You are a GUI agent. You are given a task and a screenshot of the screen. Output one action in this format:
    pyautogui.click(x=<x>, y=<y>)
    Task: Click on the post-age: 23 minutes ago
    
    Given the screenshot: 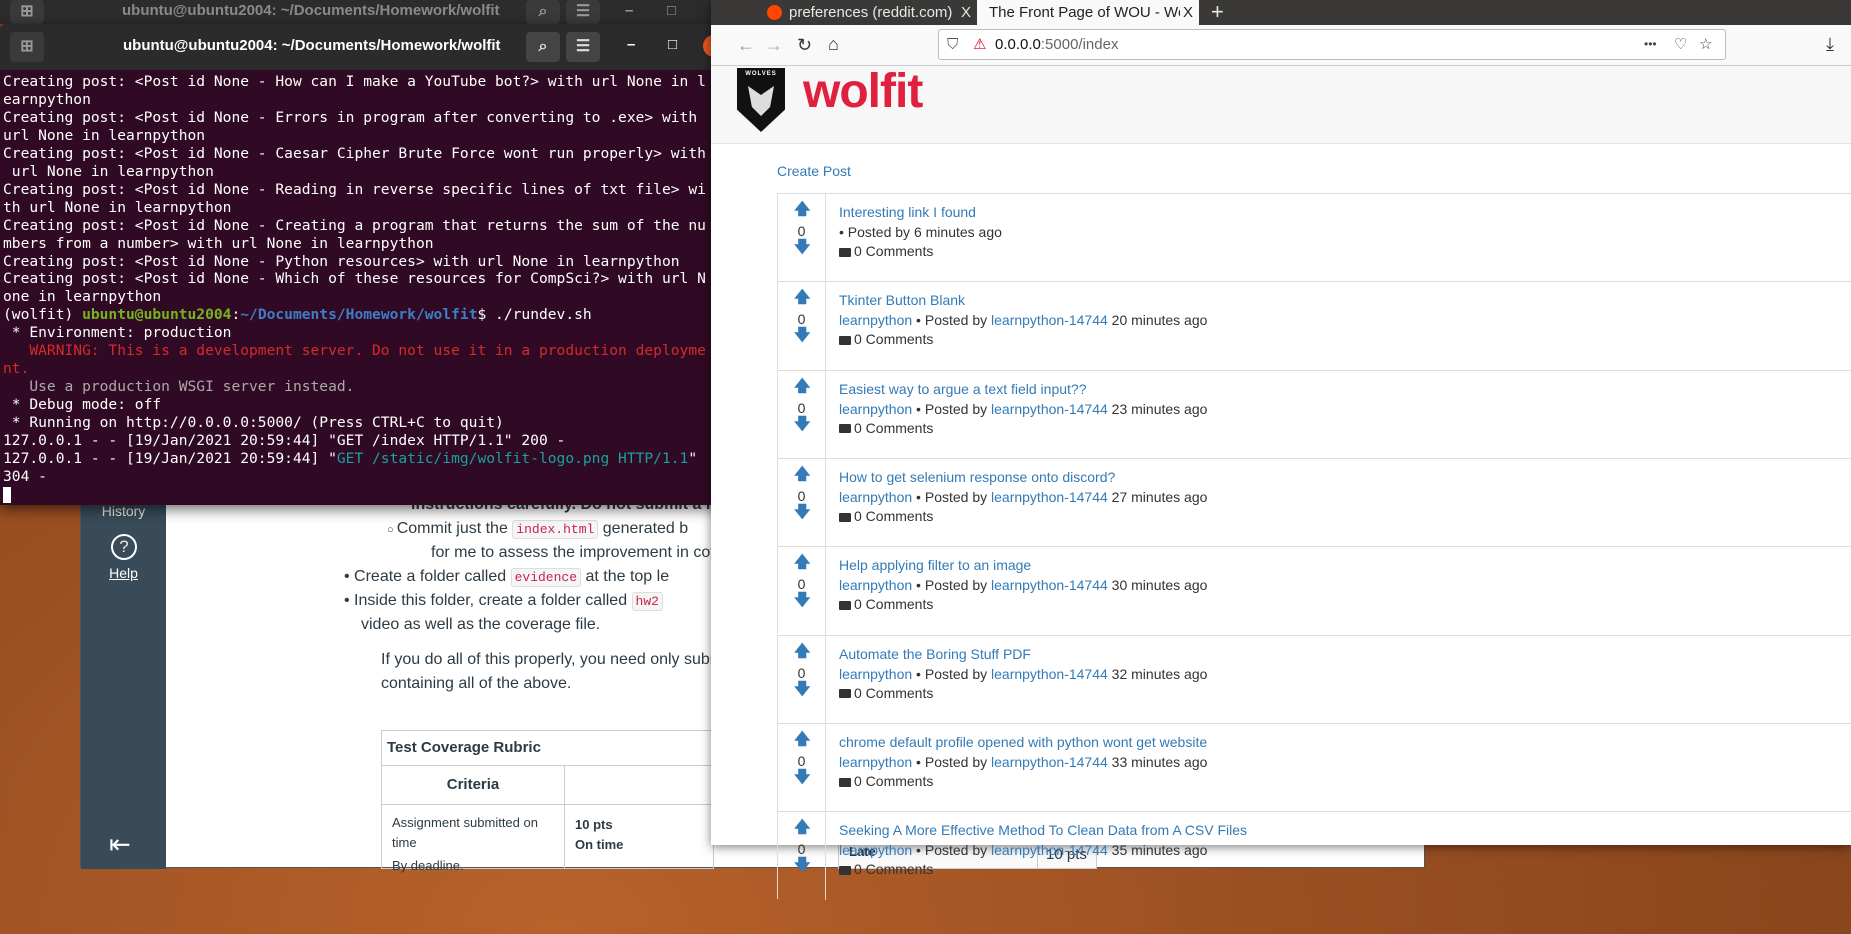 What is the action you would take?
    pyautogui.click(x=1159, y=408)
    